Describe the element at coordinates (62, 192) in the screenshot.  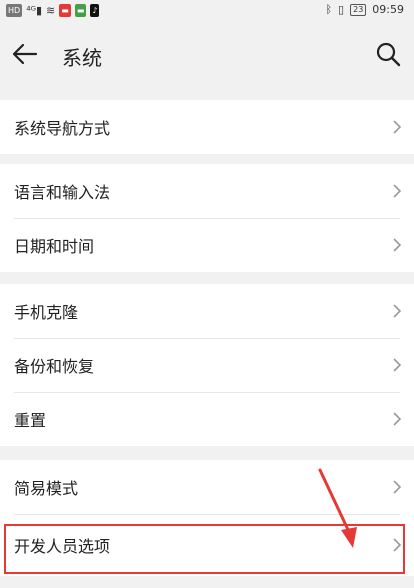
I see `setting-item-label: 语言和输入法` at that location.